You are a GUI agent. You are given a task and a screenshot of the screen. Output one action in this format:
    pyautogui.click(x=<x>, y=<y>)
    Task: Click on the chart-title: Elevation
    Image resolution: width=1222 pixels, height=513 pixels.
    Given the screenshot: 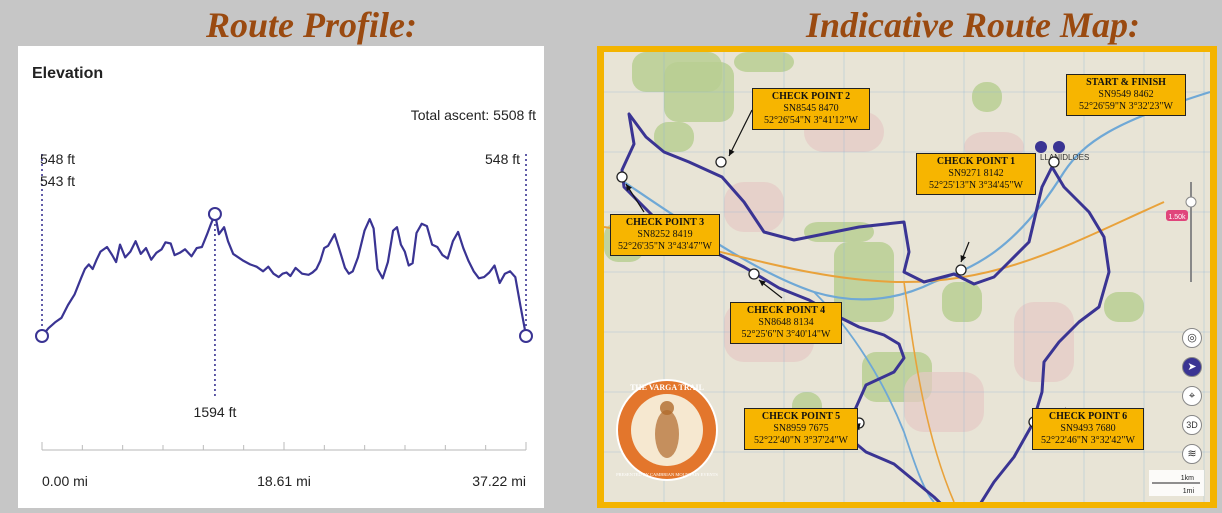 What is the action you would take?
    pyautogui.click(x=67, y=73)
    